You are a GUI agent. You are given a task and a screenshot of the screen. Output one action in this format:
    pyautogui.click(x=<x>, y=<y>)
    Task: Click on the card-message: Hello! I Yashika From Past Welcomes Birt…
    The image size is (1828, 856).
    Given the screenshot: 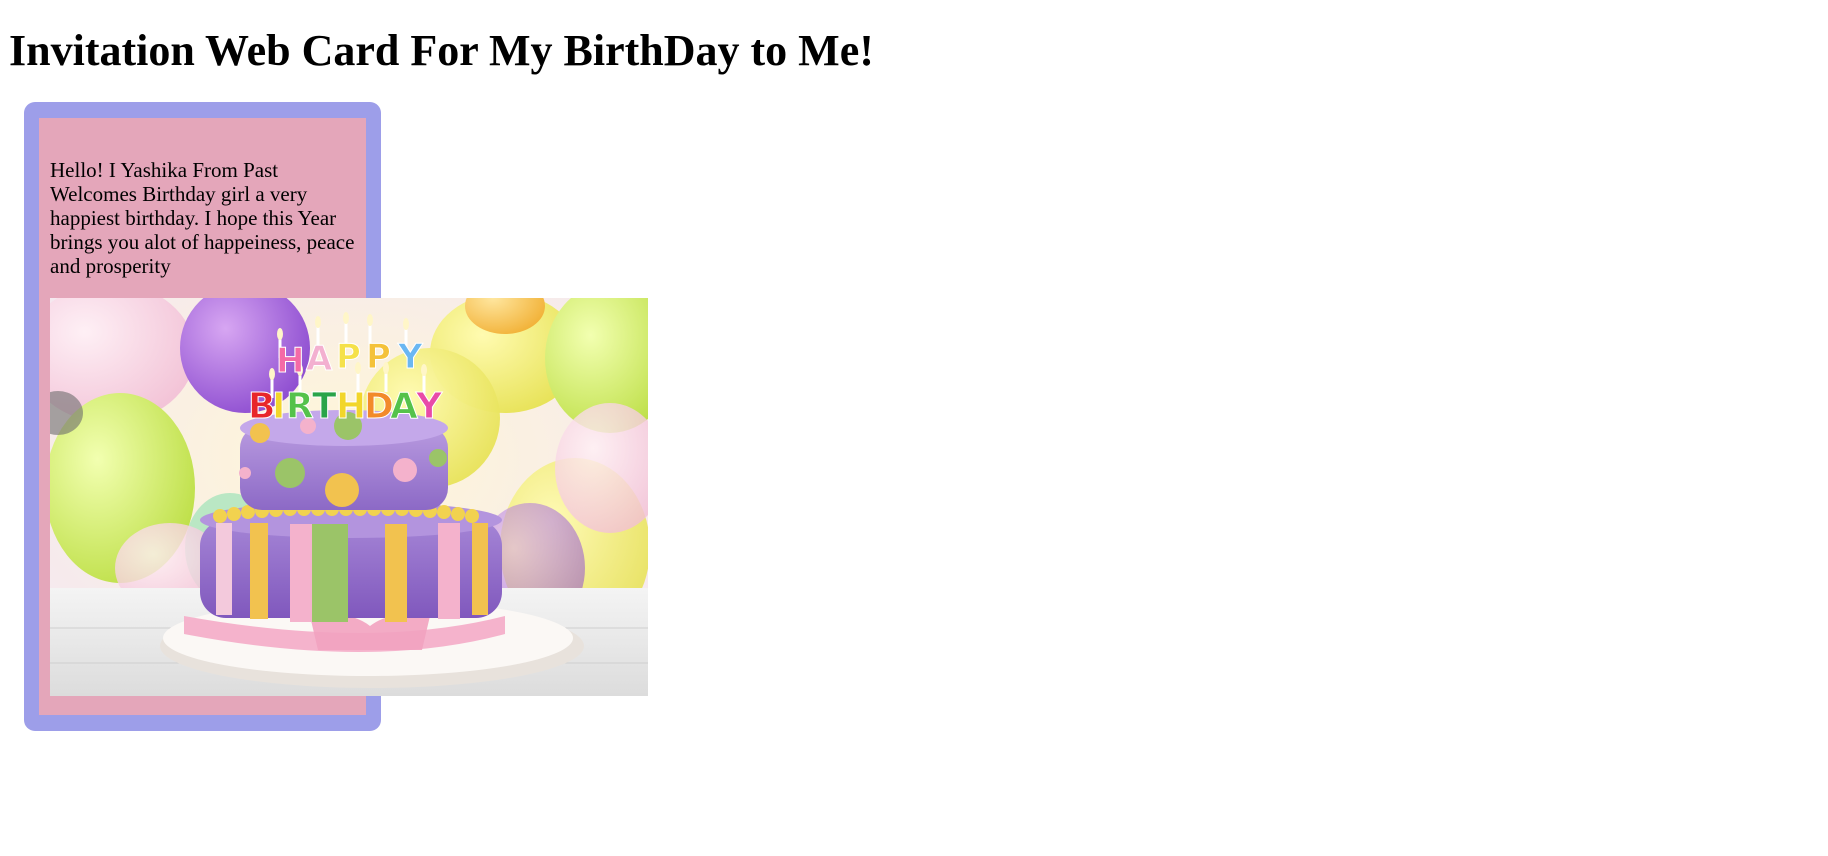 What is the action you would take?
    pyautogui.click(x=202, y=218)
    